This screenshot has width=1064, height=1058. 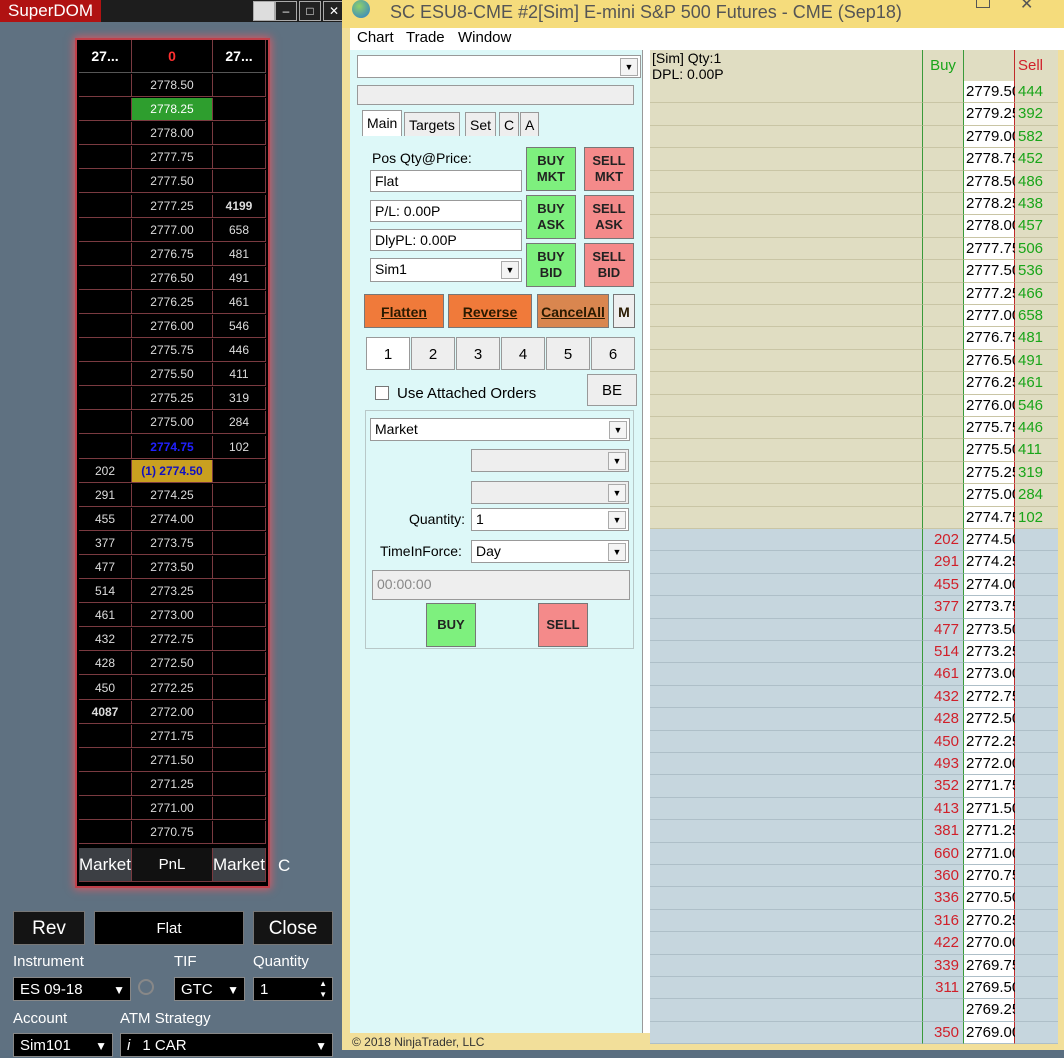 What do you see at coordinates (293, 928) in the screenshot?
I see `close-button: Close` at bounding box center [293, 928].